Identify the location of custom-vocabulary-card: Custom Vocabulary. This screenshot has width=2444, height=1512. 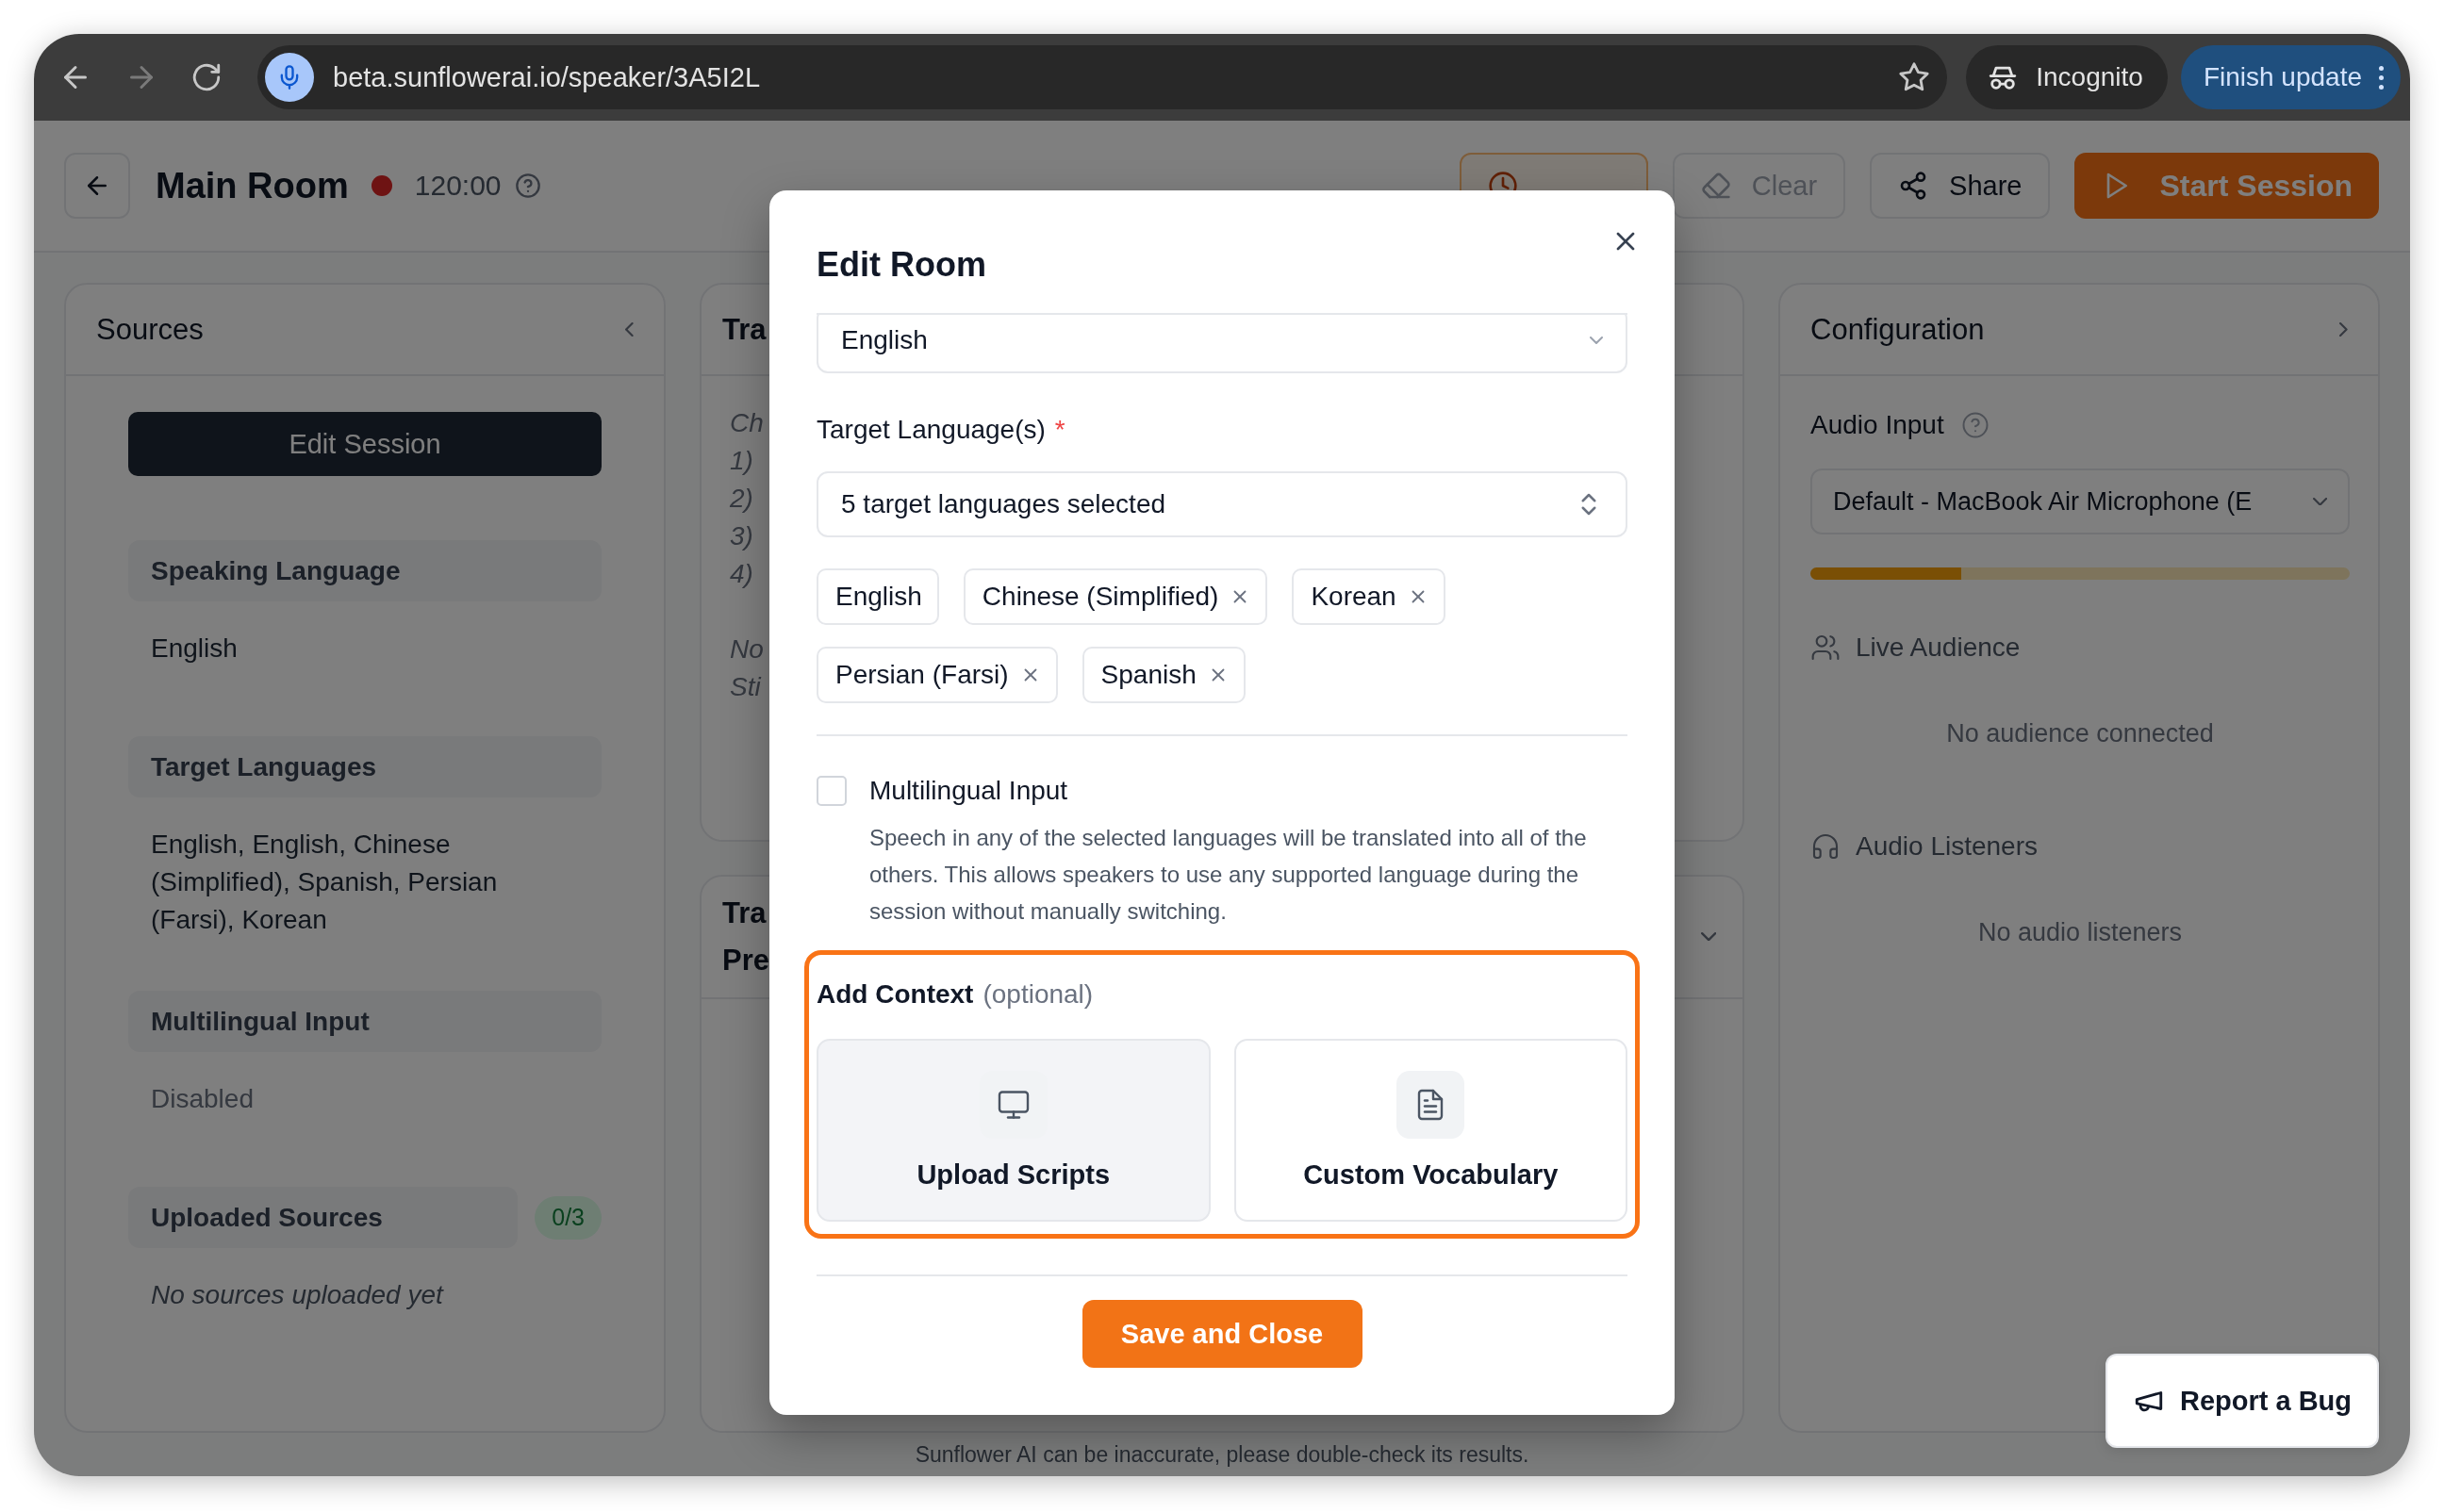
(1430, 1131).